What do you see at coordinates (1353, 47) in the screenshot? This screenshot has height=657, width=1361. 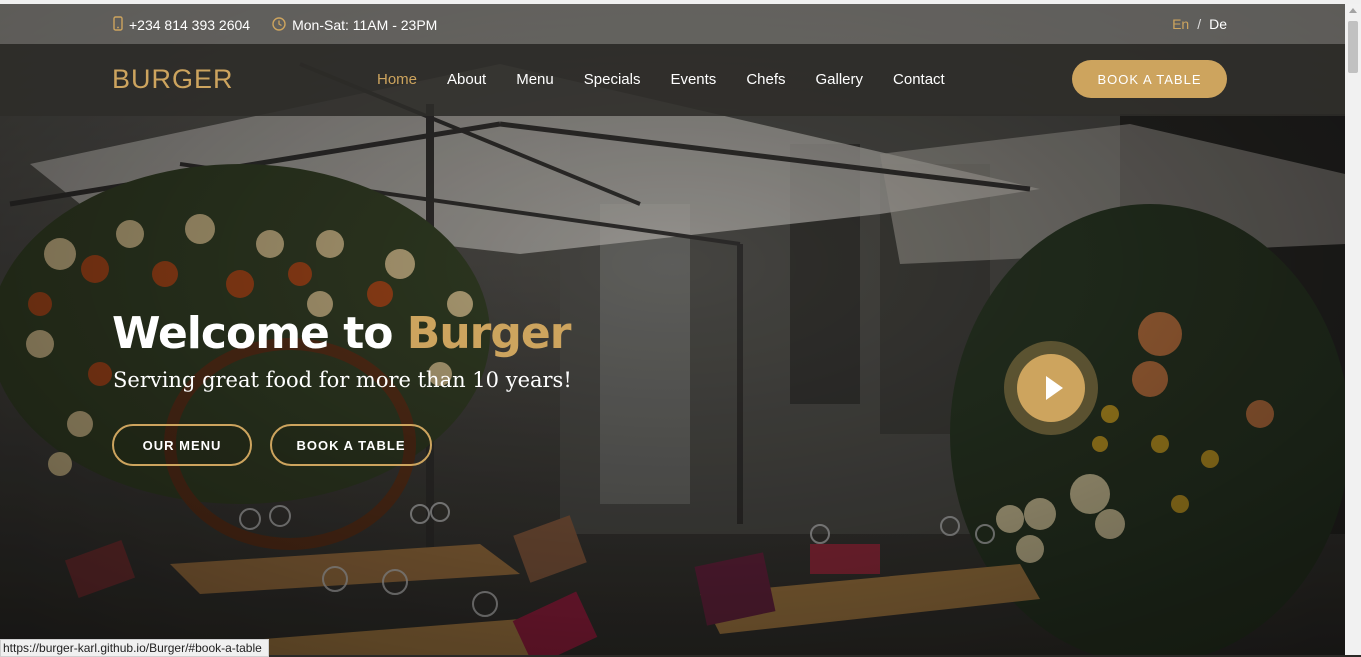 I see `scrollbar-thumb` at bounding box center [1353, 47].